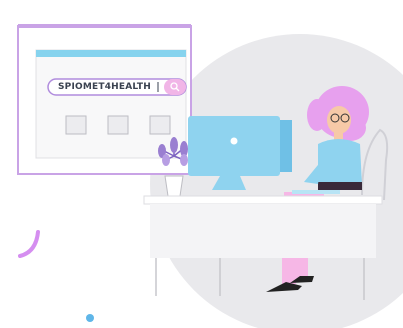  What do you see at coordinates (29, 244) in the screenshot?
I see `accent-arc` at bounding box center [29, 244].